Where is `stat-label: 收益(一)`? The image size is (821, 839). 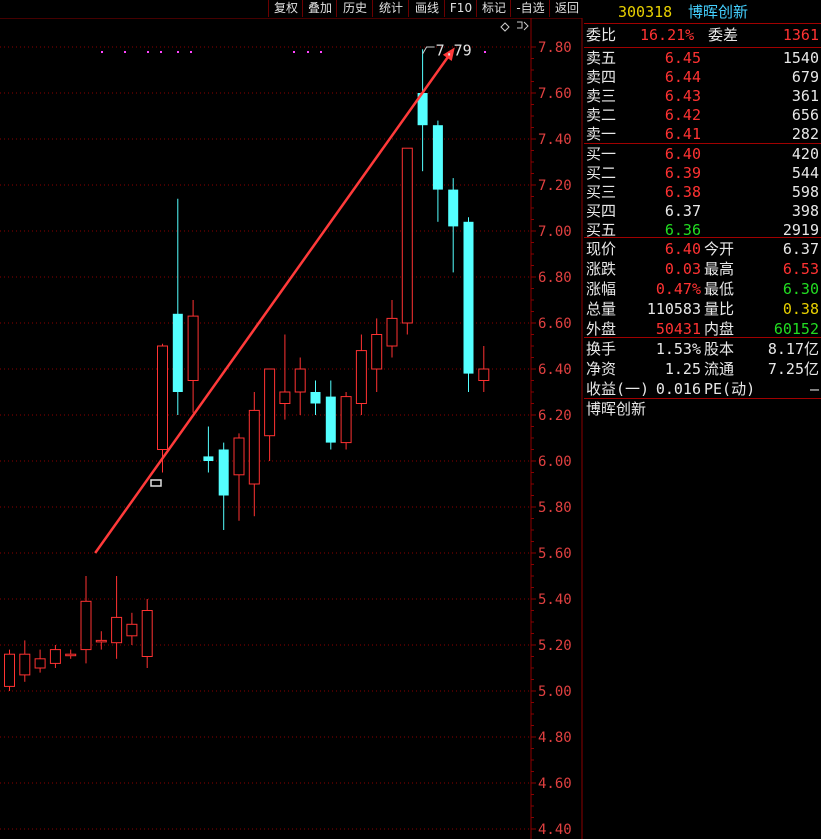 stat-label: 收益(一) is located at coordinates (618, 389).